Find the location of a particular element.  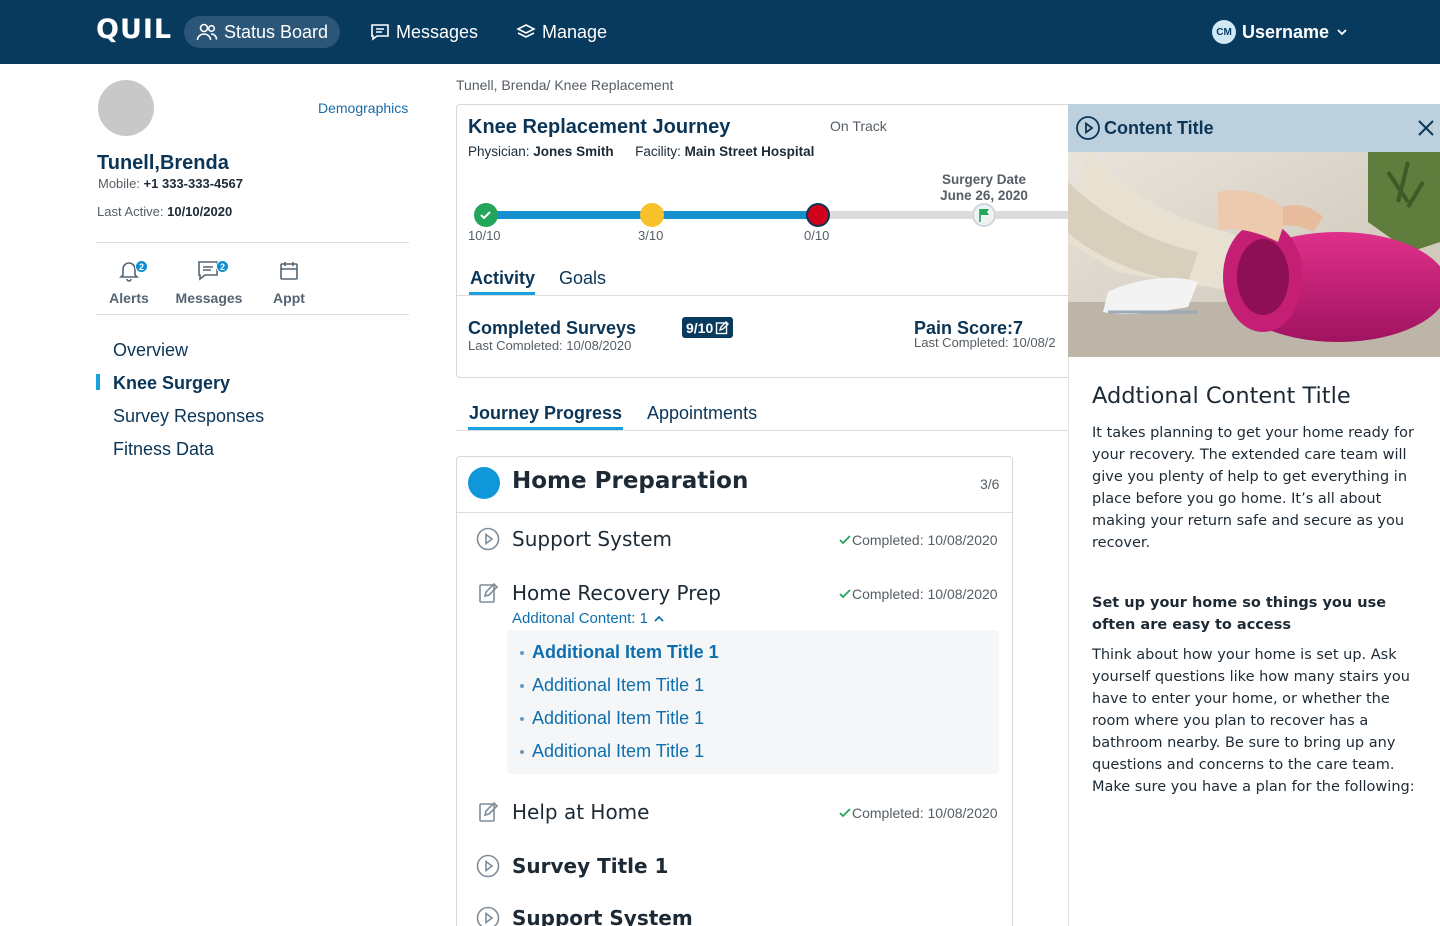

flag-icon is located at coordinates (984, 215).